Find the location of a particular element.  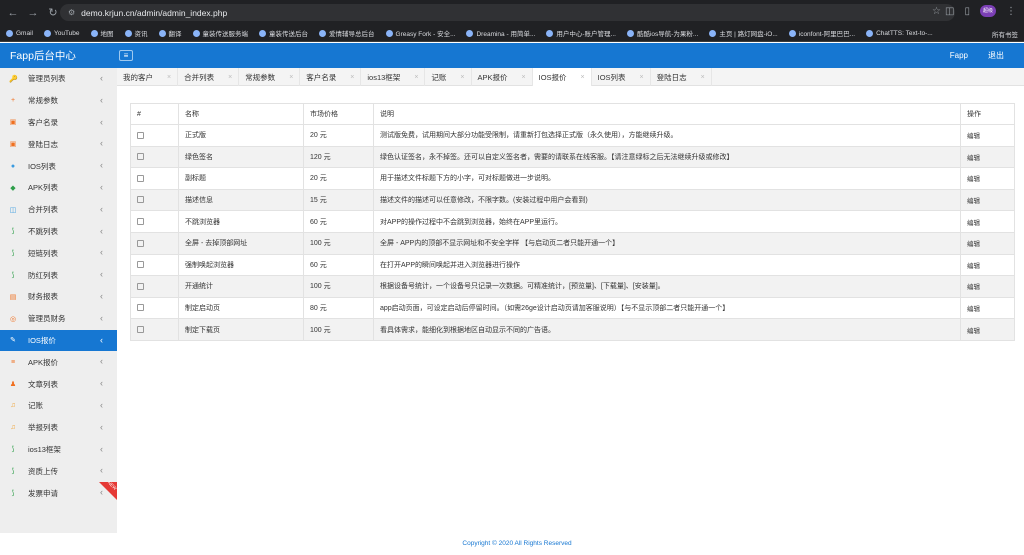

sidebar-item: ✎ IOS报价 ‹ is located at coordinates (58, 340).